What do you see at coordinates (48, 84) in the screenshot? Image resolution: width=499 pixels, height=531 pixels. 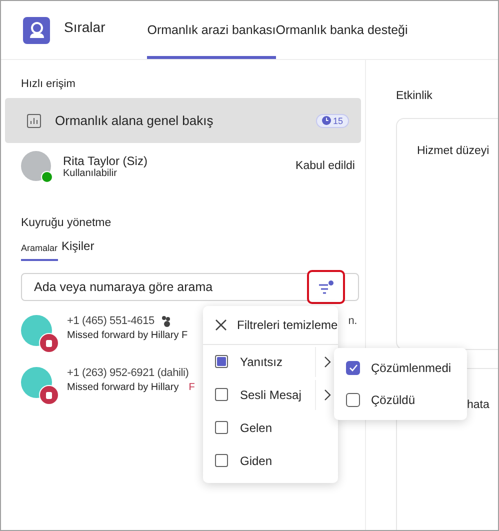 I see `section-title: Hızlı erişim` at bounding box center [48, 84].